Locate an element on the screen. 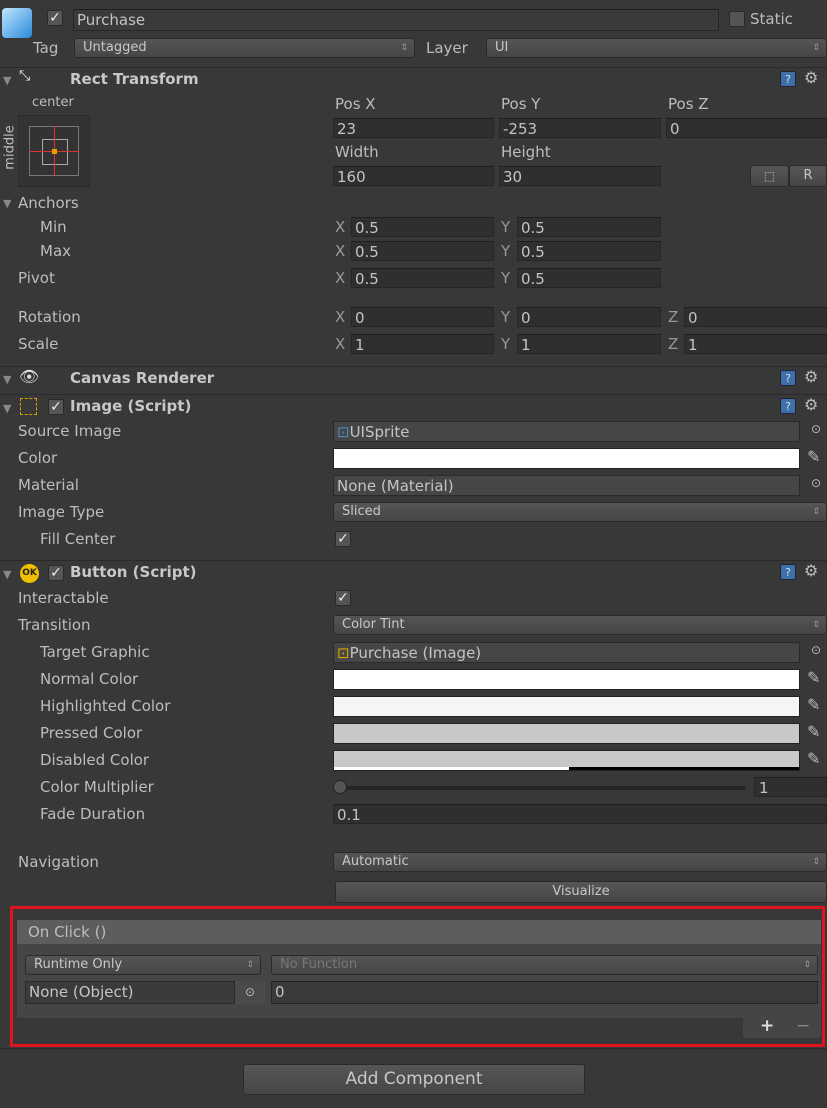 The height and width of the screenshot is (1108, 827). min-x-field: 0.5 is located at coordinates (422, 227).